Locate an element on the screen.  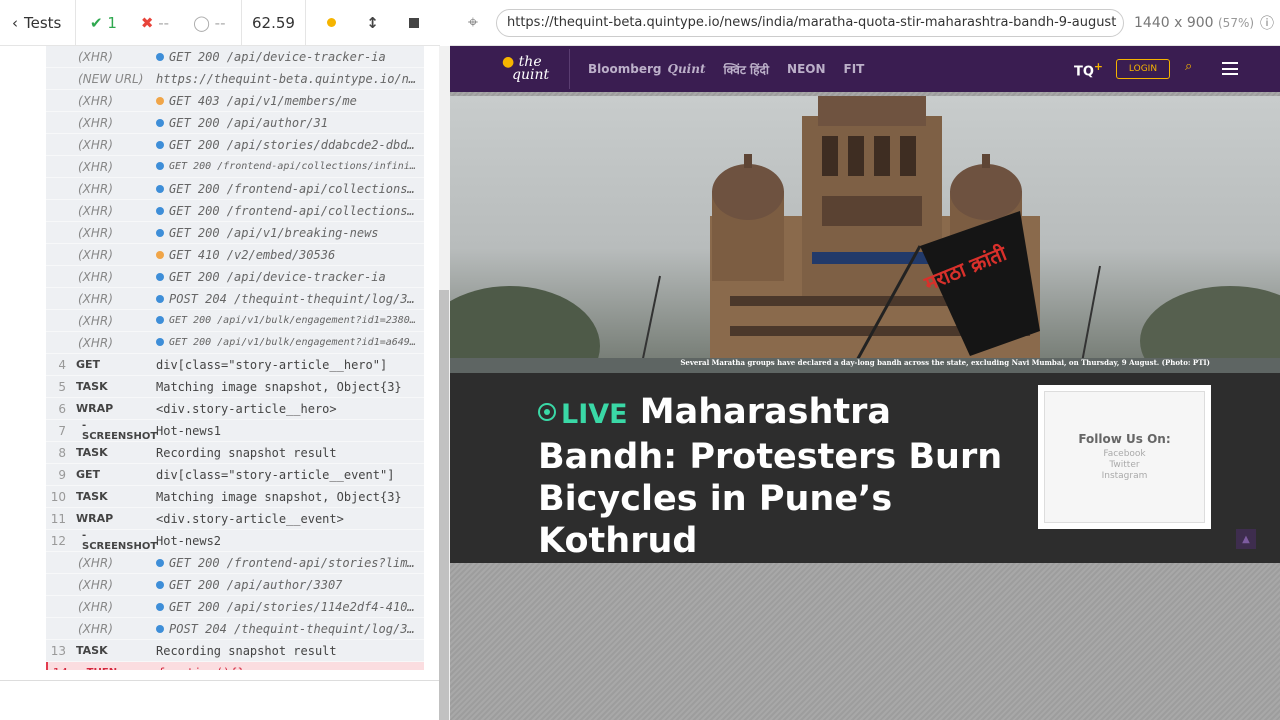
row-number: 4 is located at coordinates (62, 364).